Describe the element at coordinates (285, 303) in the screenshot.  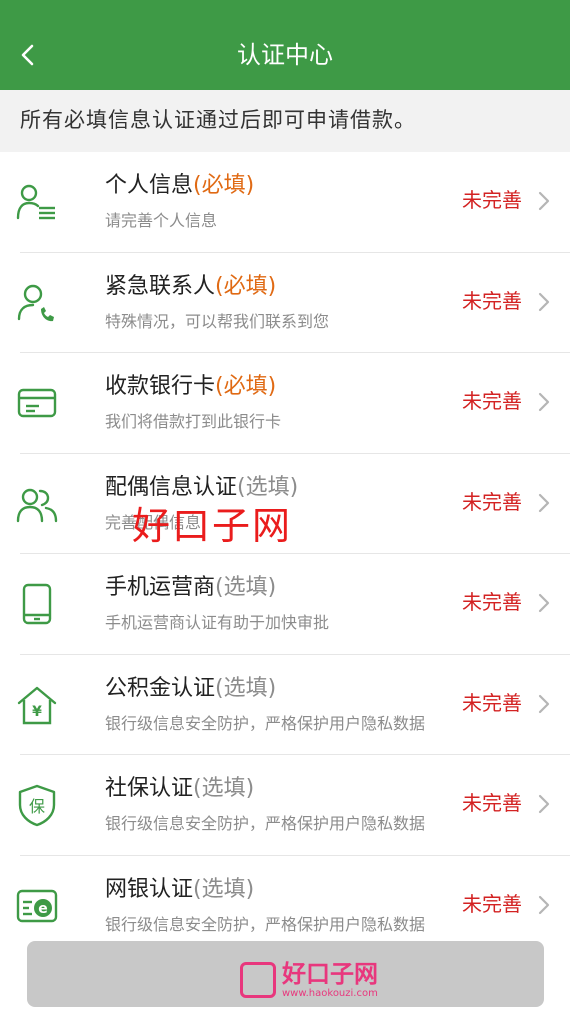
I see `verification-item-emergency: 紧急联系人(必填) 特殊情况，可以帮我们联系到您 未完善` at that location.